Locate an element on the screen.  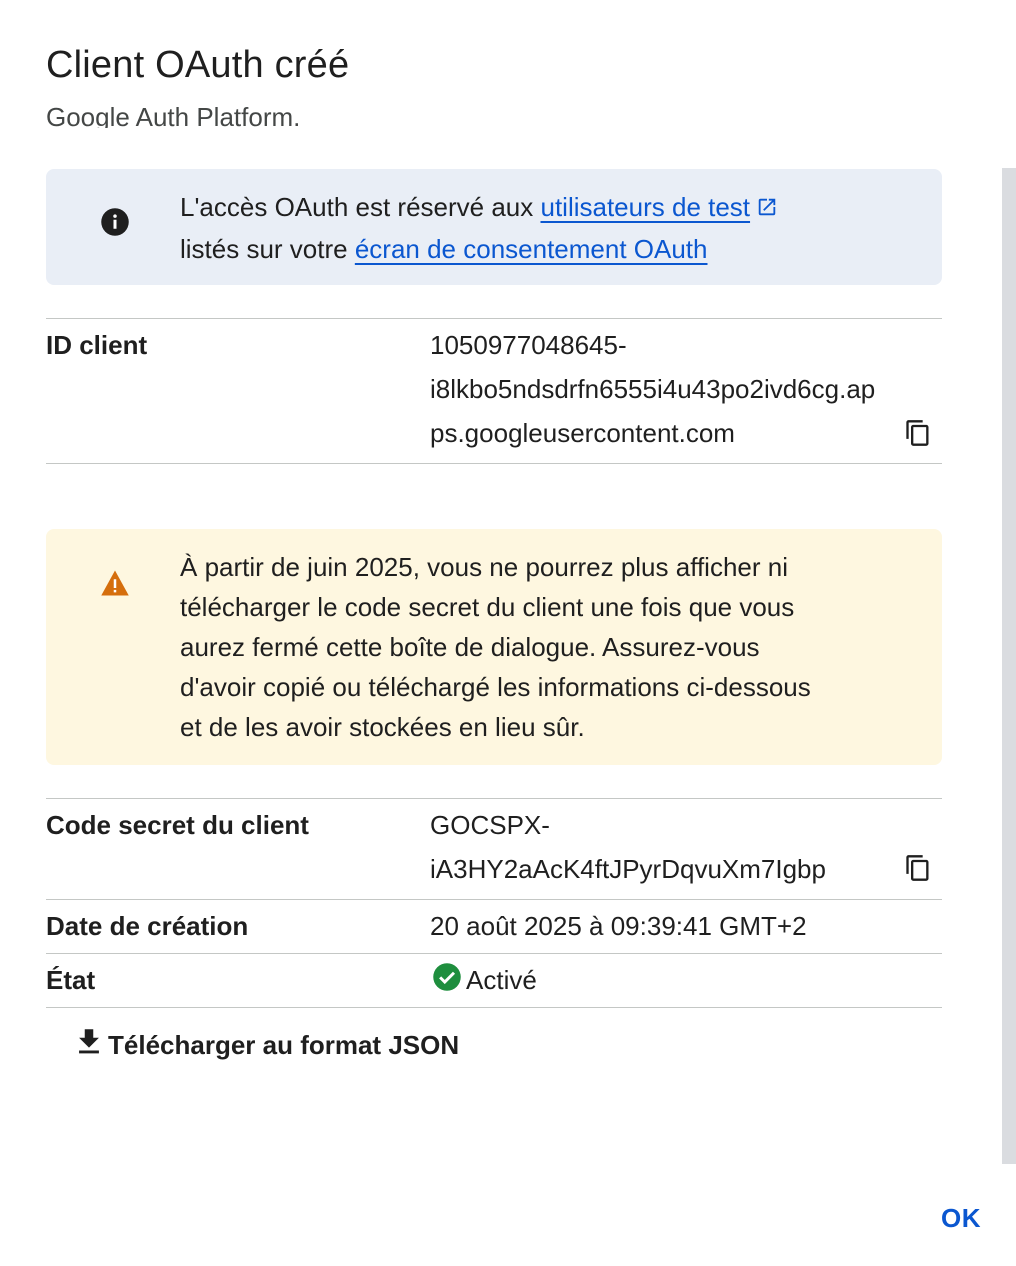
info-text-middle: listés sur votre is located at coordinates (267, 249).